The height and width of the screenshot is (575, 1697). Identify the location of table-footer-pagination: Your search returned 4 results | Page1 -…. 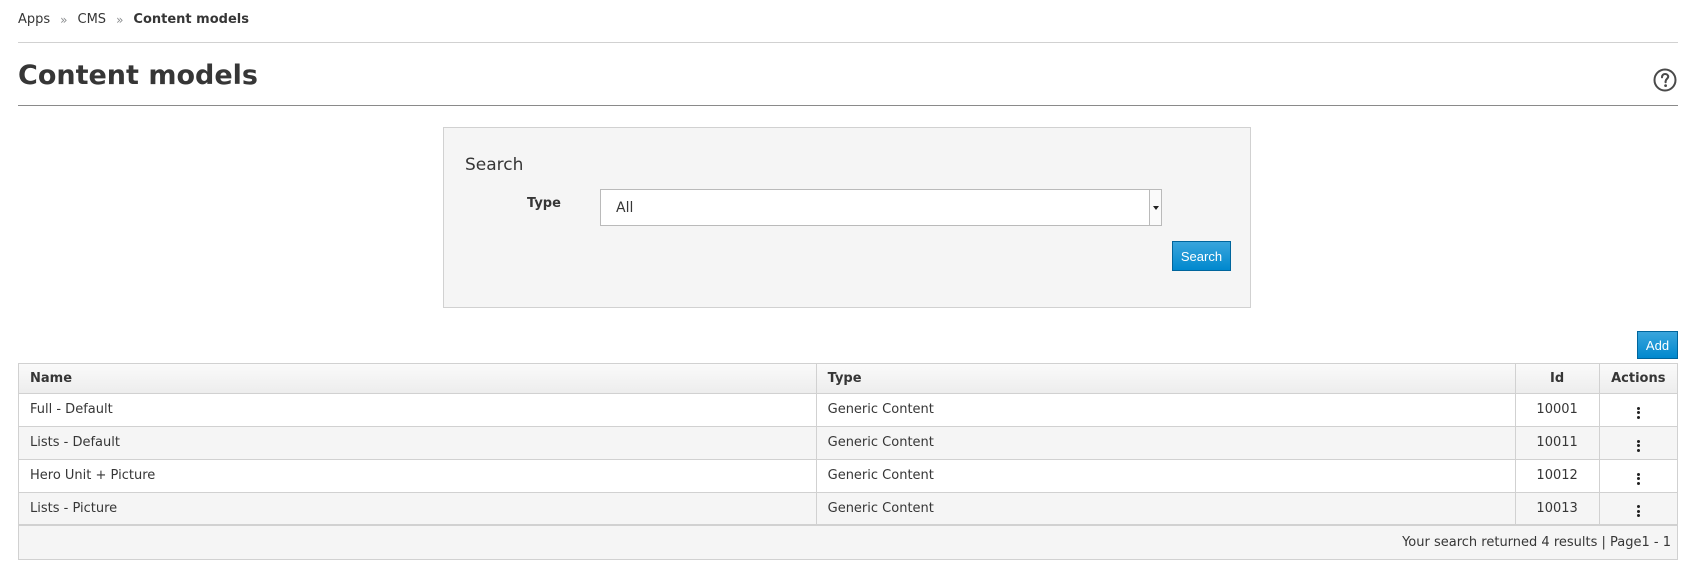
(848, 542).